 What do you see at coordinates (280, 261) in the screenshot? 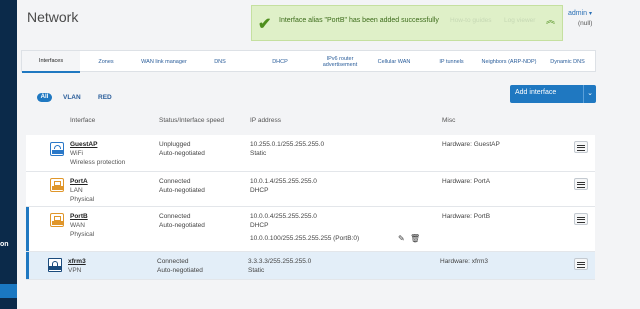
I see `ip-address: 3.3.3.3/255.255.255.0` at bounding box center [280, 261].